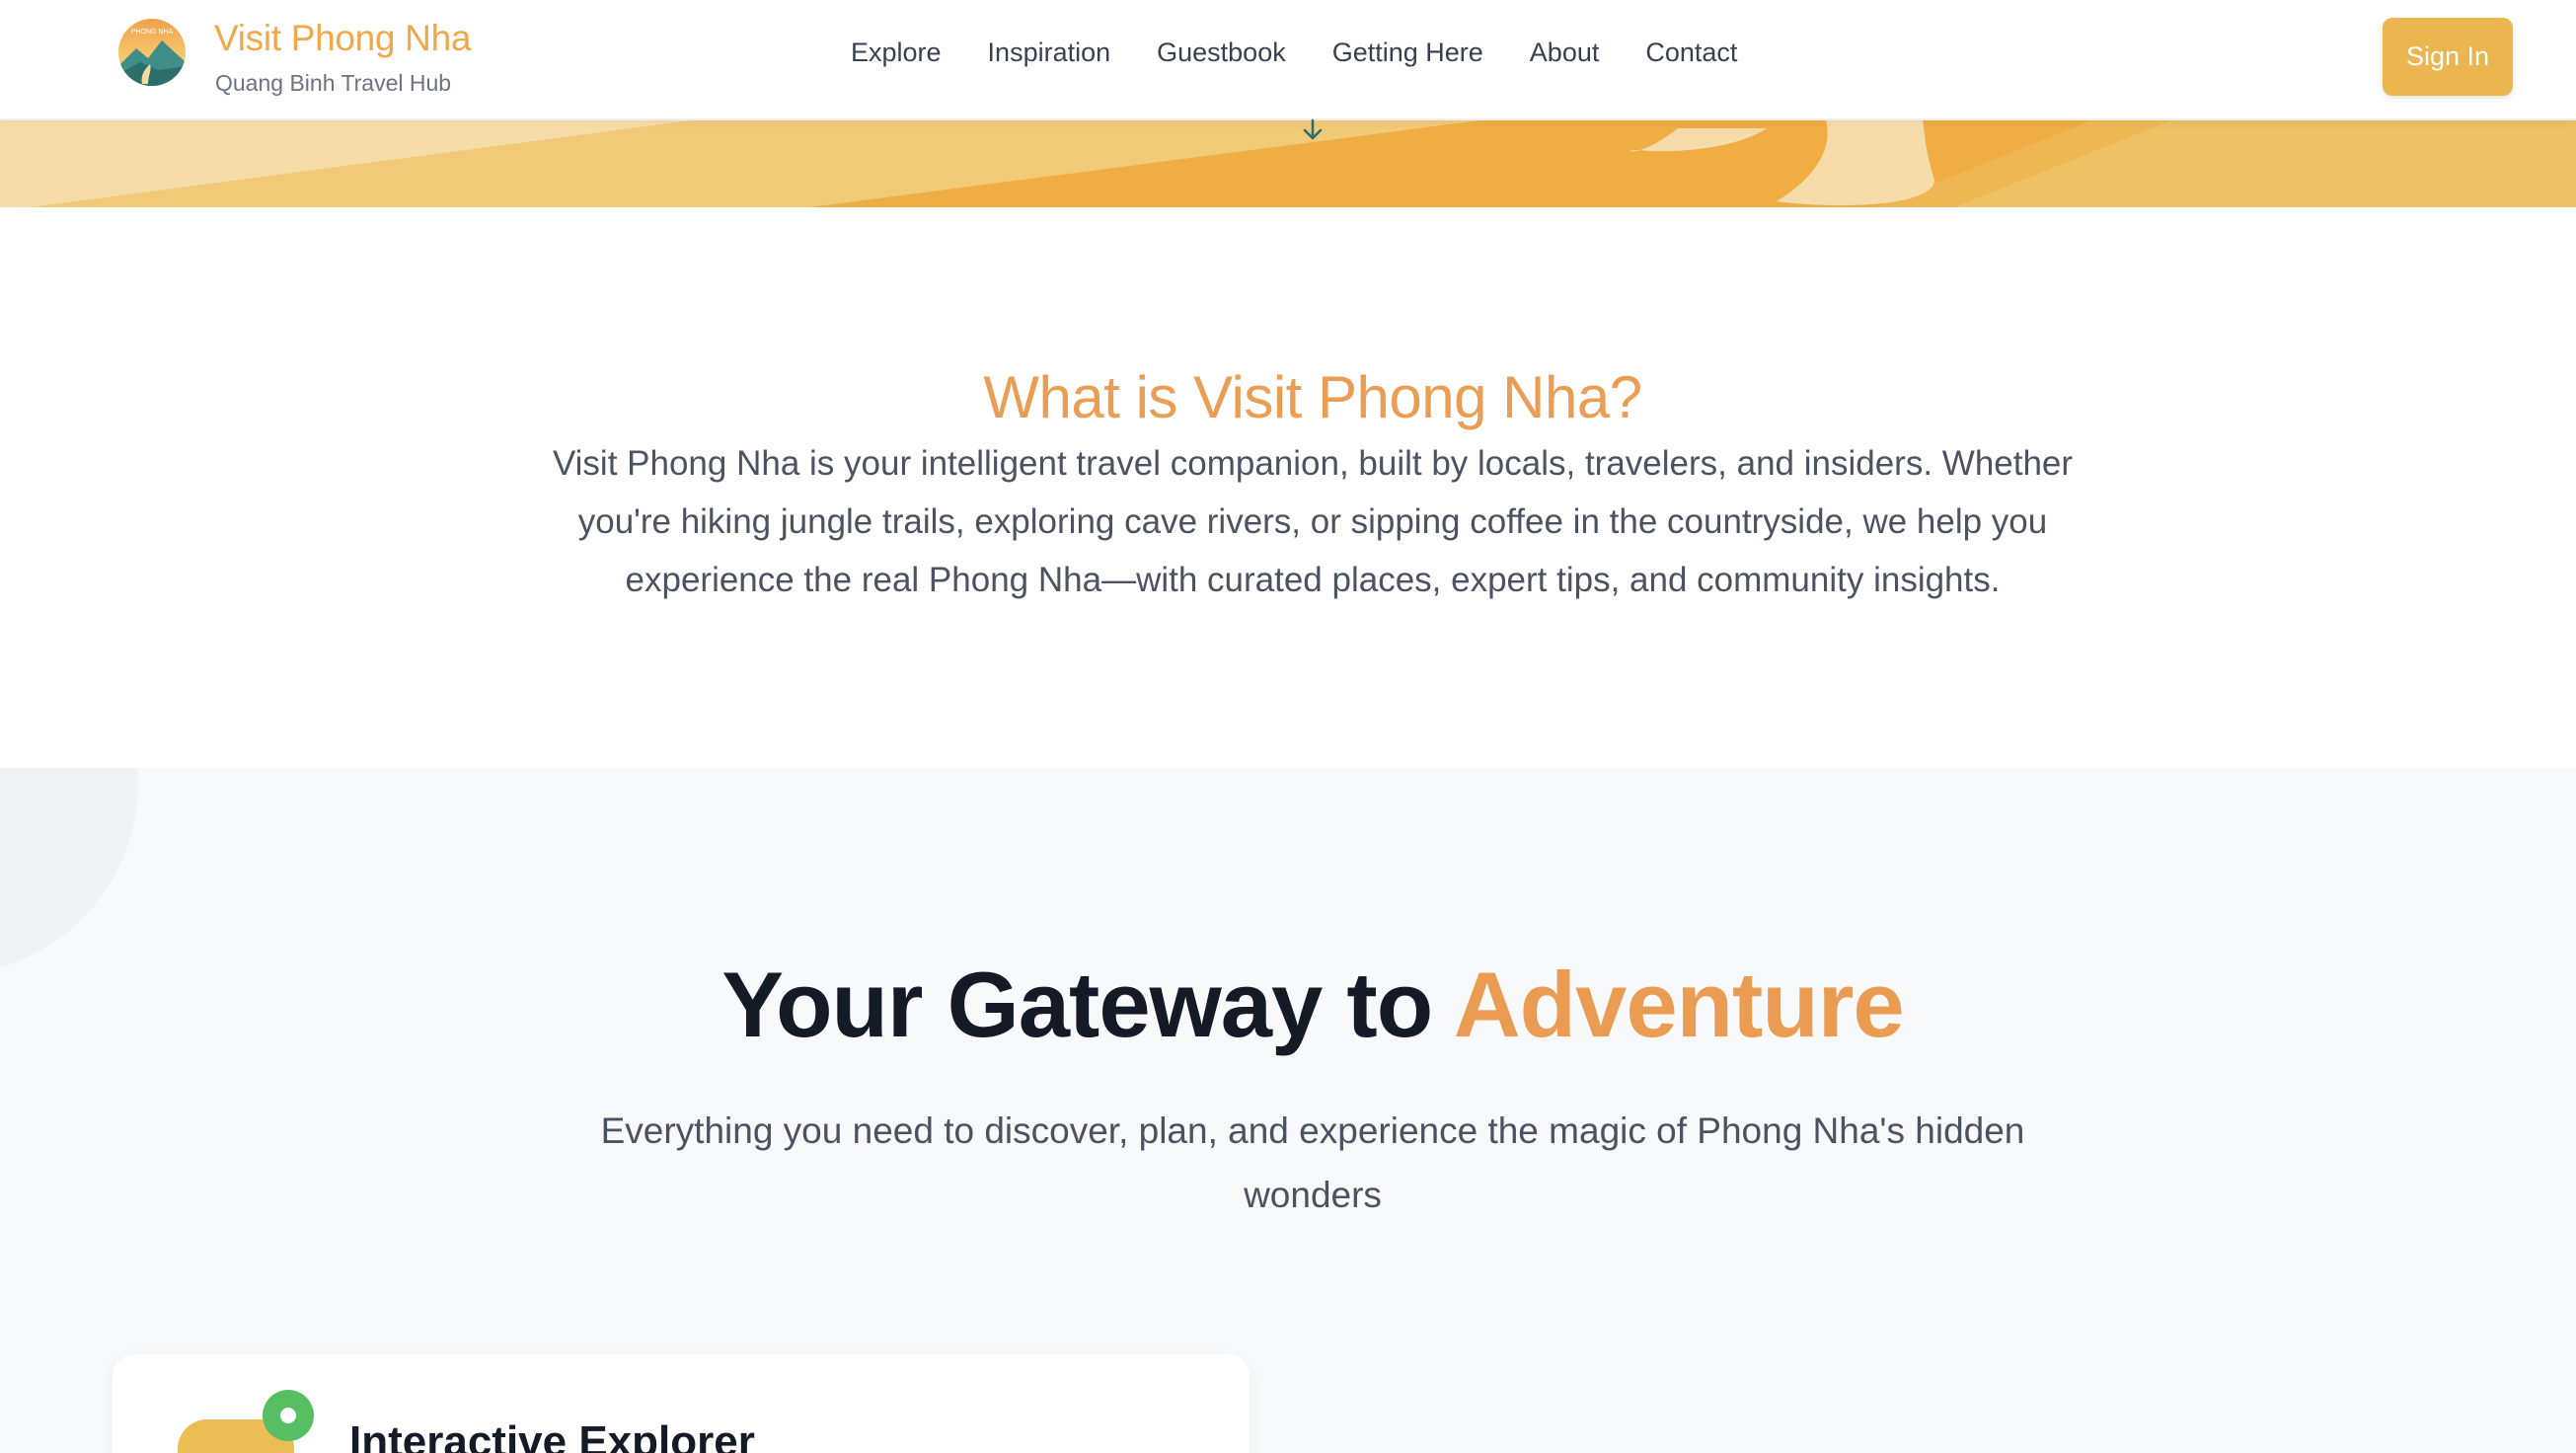 This screenshot has height=1453, width=2576. I want to click on nav-guestbook: Guestbook, so click(1222, 53).